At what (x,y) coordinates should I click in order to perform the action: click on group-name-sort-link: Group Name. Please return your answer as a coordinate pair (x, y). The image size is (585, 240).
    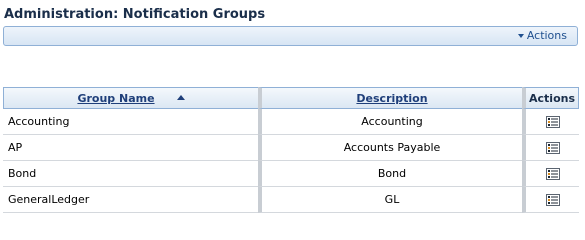
    Looking at the image, I should click on (115, 98).